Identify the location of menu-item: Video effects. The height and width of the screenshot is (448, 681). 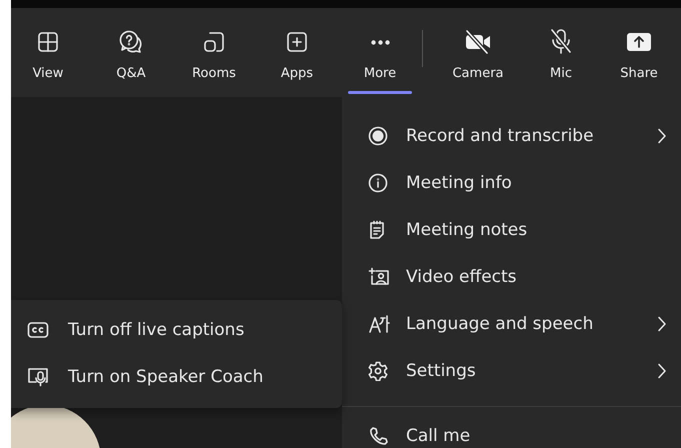
(511, 276).